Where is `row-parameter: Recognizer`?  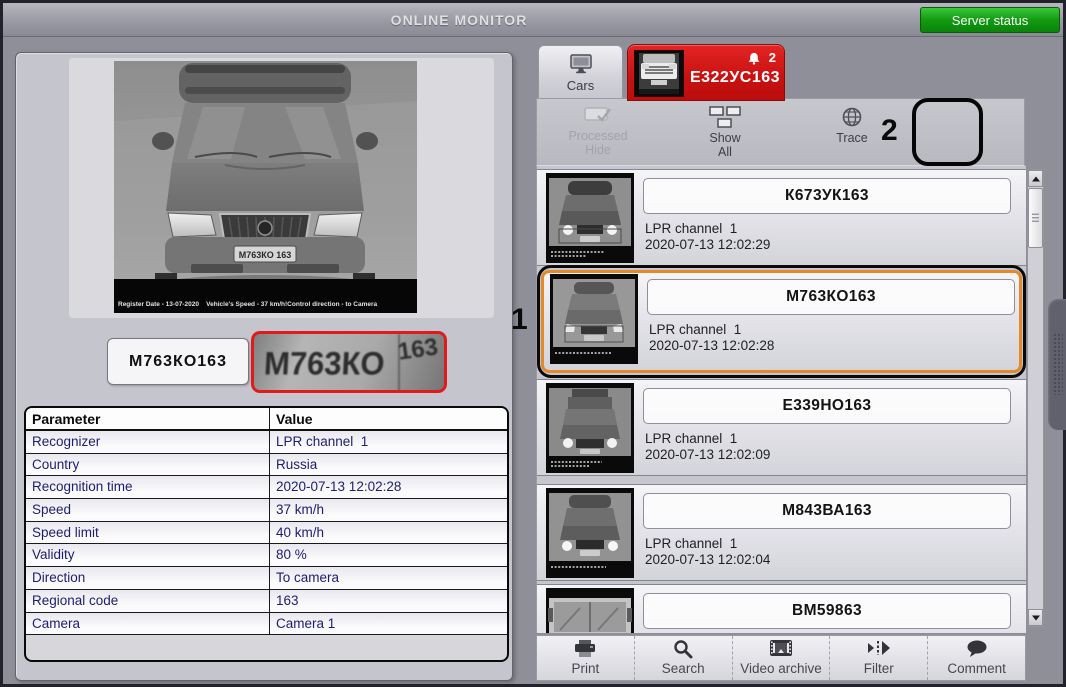
row-parameter: Recognizer is located at coordinates (148, 442).